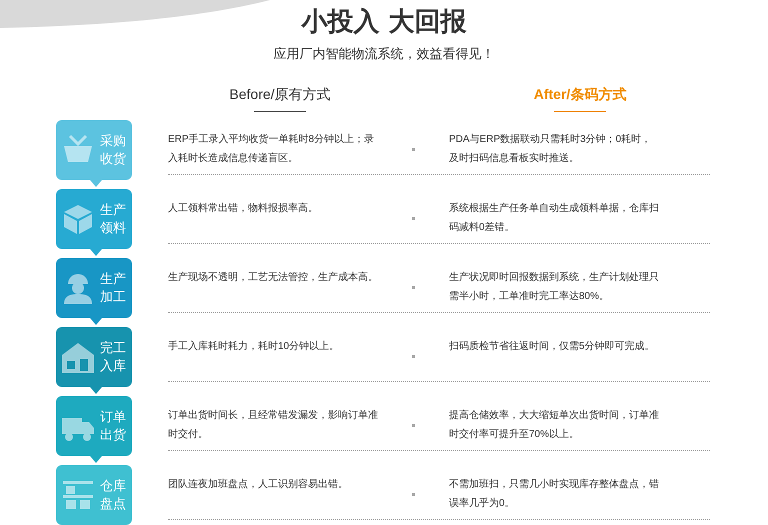 The image size is (768, 525). What do you see at coordinates (554, 287) in the screenshot?
I see `after-text: 生产状况即时回报数据到系统，生产计划处理只需半小时，工单准时完工率达80%。` at bounding box center [554, 287].